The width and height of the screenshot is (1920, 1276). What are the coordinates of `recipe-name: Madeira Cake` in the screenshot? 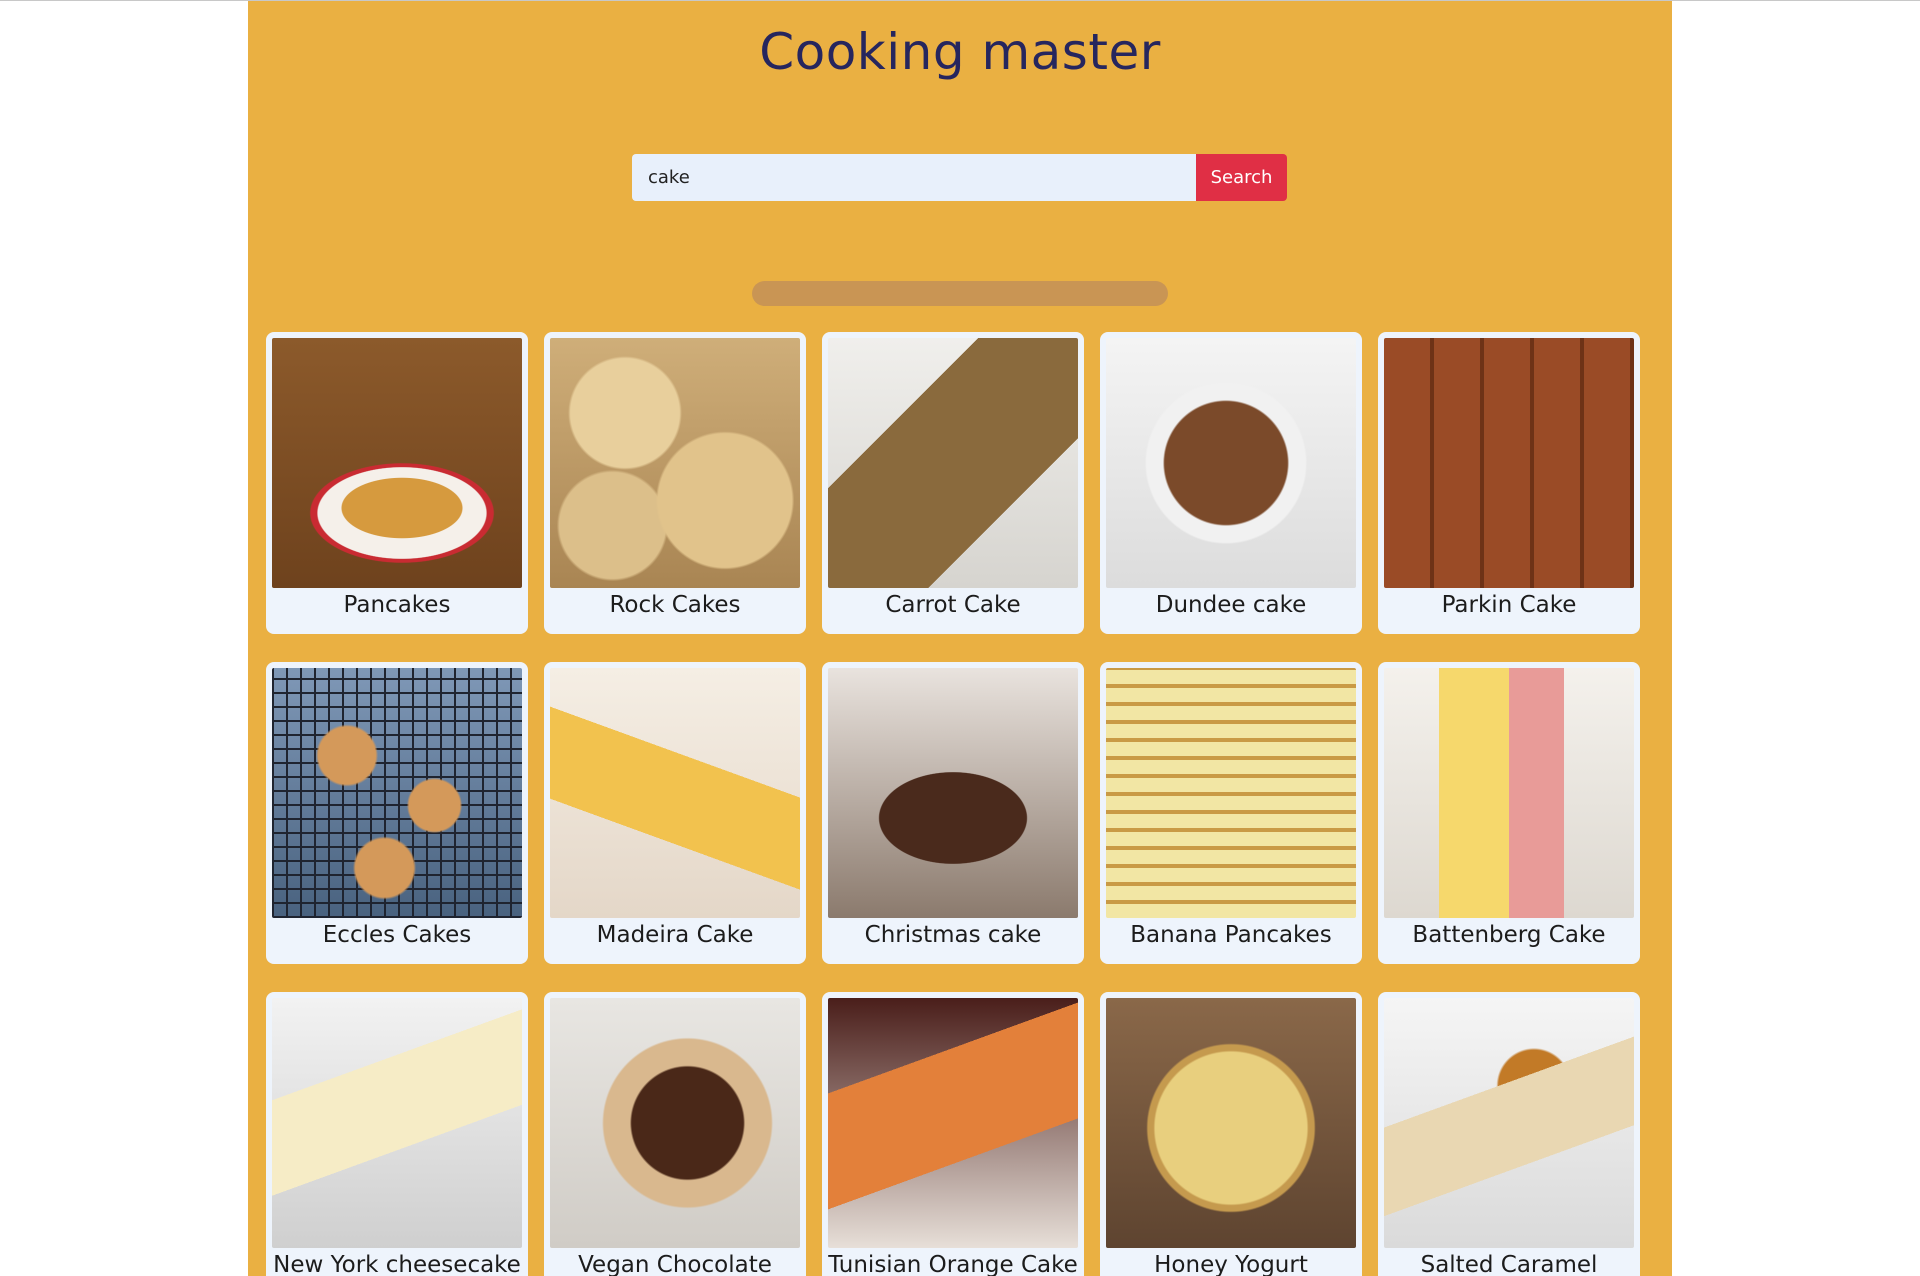 It's located at (675, 935).